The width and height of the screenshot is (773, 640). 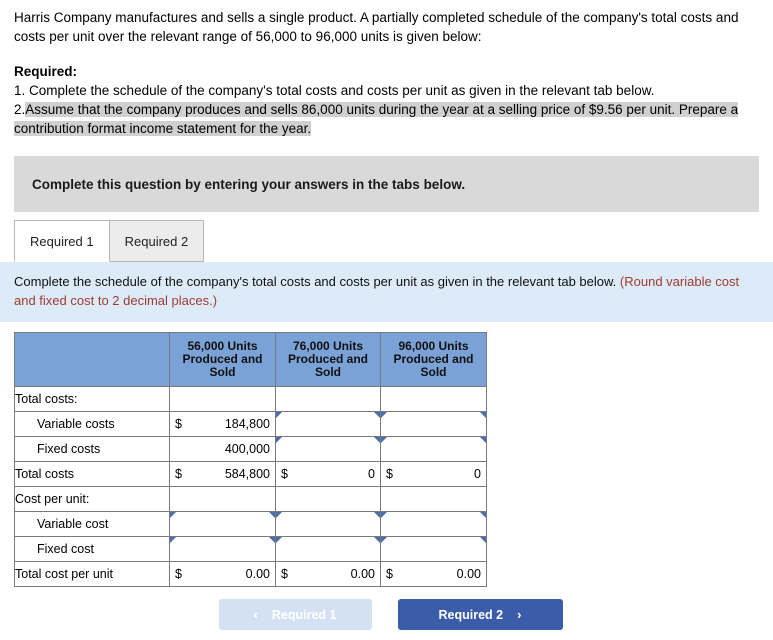 What do you see at coordinates (304, 614) in the screenshot?
I see `prev-button-label: Required 1` at bounding box center [304, 614].